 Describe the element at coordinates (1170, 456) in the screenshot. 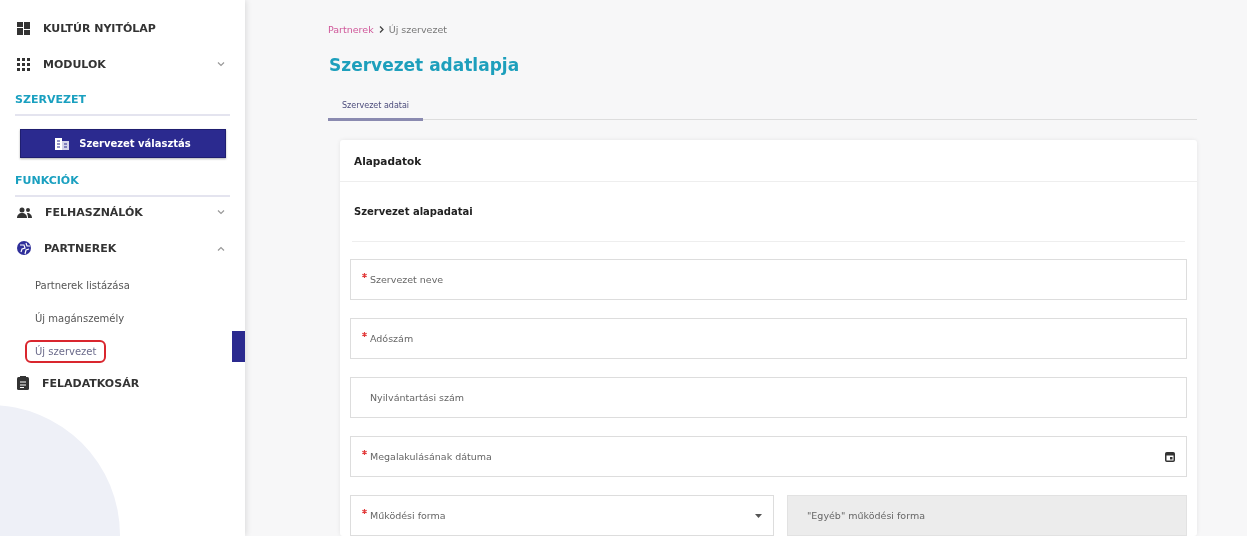

I see `calendar-icon` at that location.